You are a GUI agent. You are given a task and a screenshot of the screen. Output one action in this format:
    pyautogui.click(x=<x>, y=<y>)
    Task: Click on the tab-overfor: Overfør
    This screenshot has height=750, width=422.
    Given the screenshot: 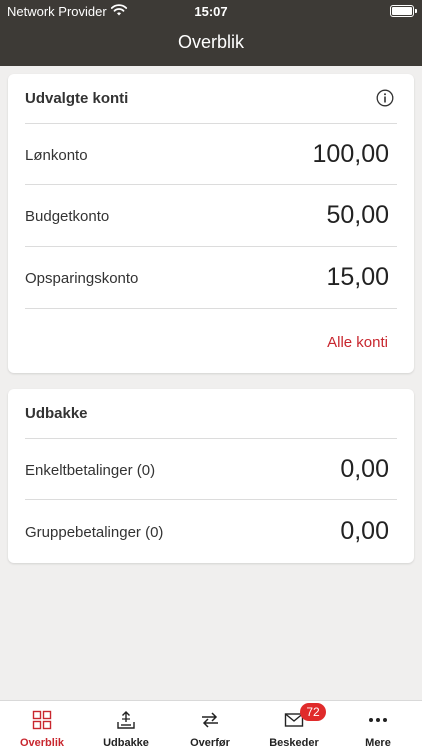 What is the action you would take?
    pyautogui.click(x=210, y=725)
    